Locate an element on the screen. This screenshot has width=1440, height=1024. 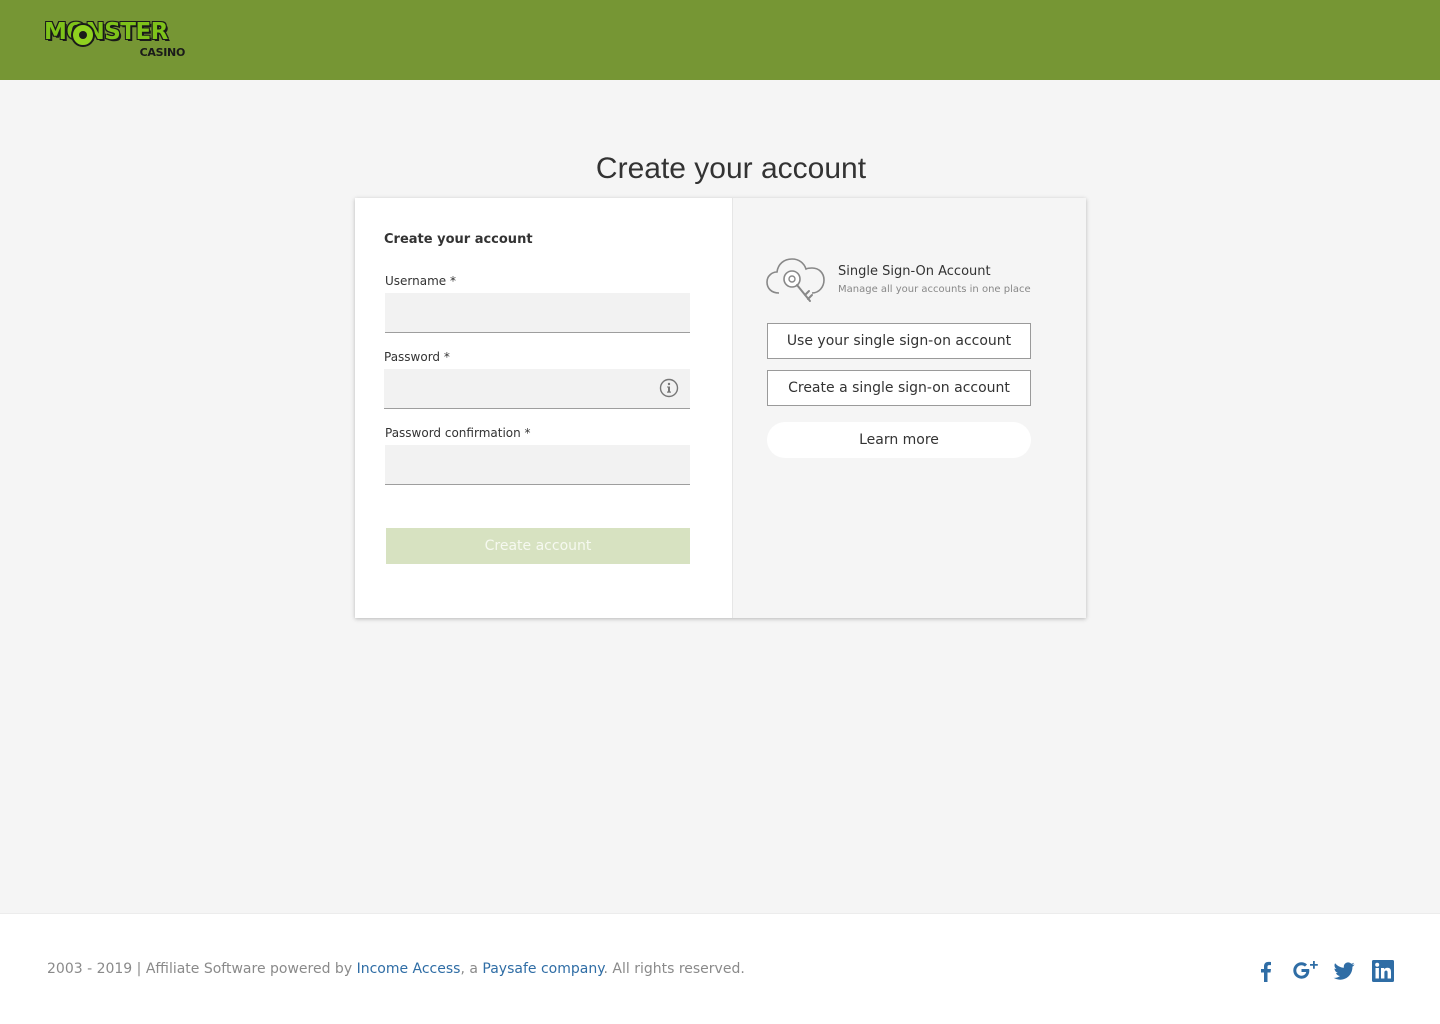
top-header-bar: MONSTER CASINO is located at coordinates (720, 40).